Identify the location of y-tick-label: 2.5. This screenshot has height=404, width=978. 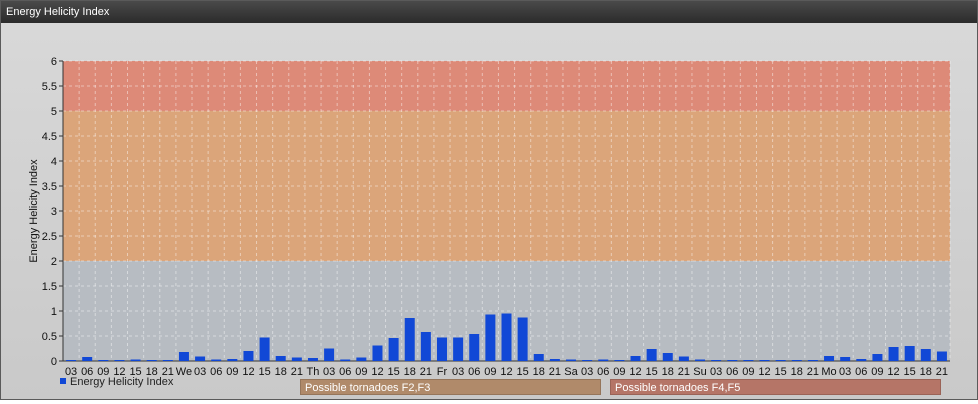
(49, 237).